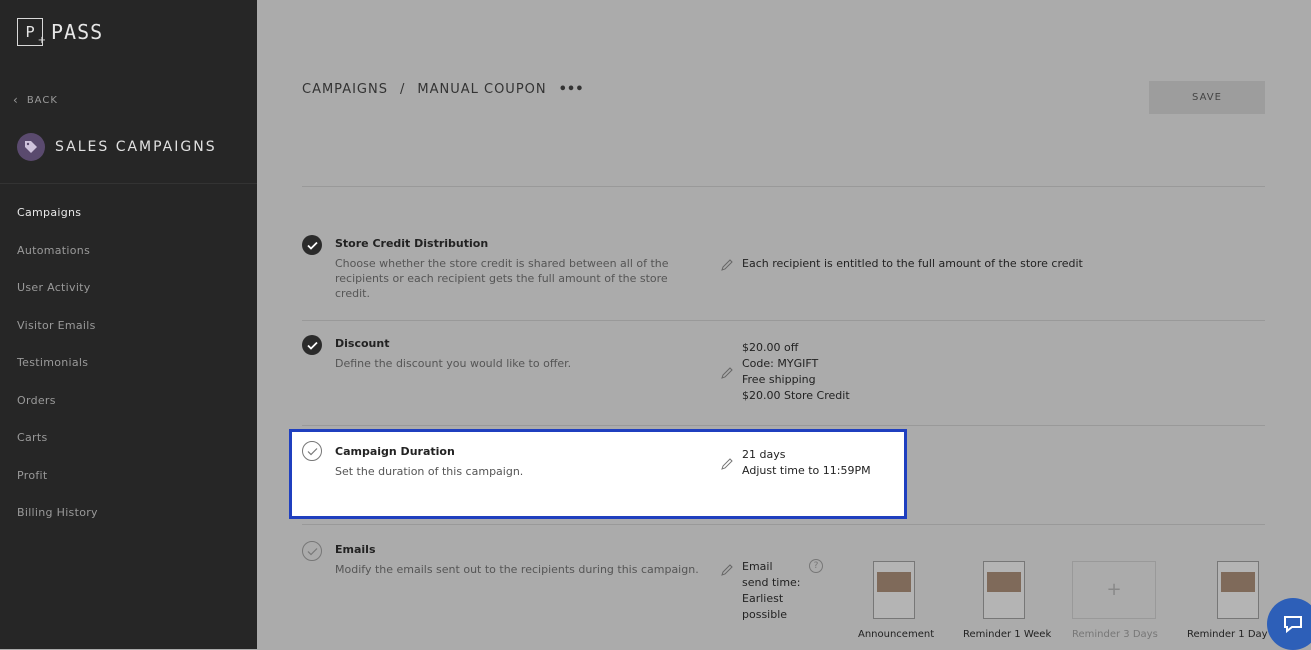 The image size is (1311, 650). I want to click on step-title: Emails, so click(355, 549).